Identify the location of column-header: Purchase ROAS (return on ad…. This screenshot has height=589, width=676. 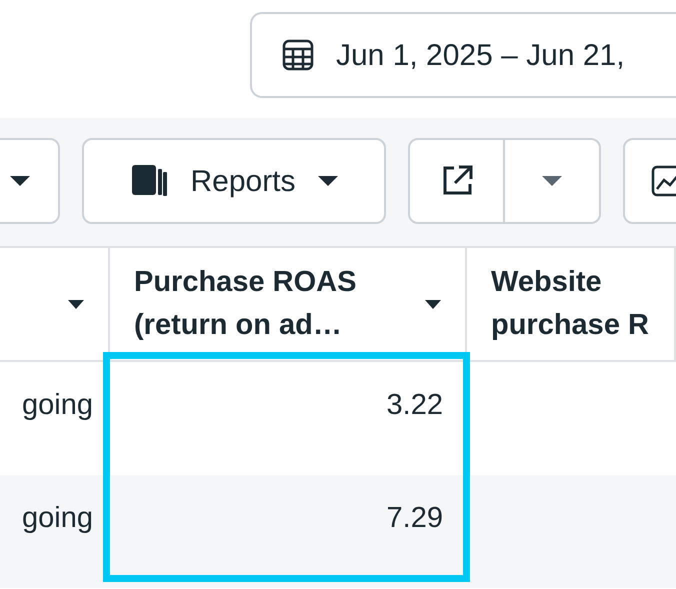
(288, 304).